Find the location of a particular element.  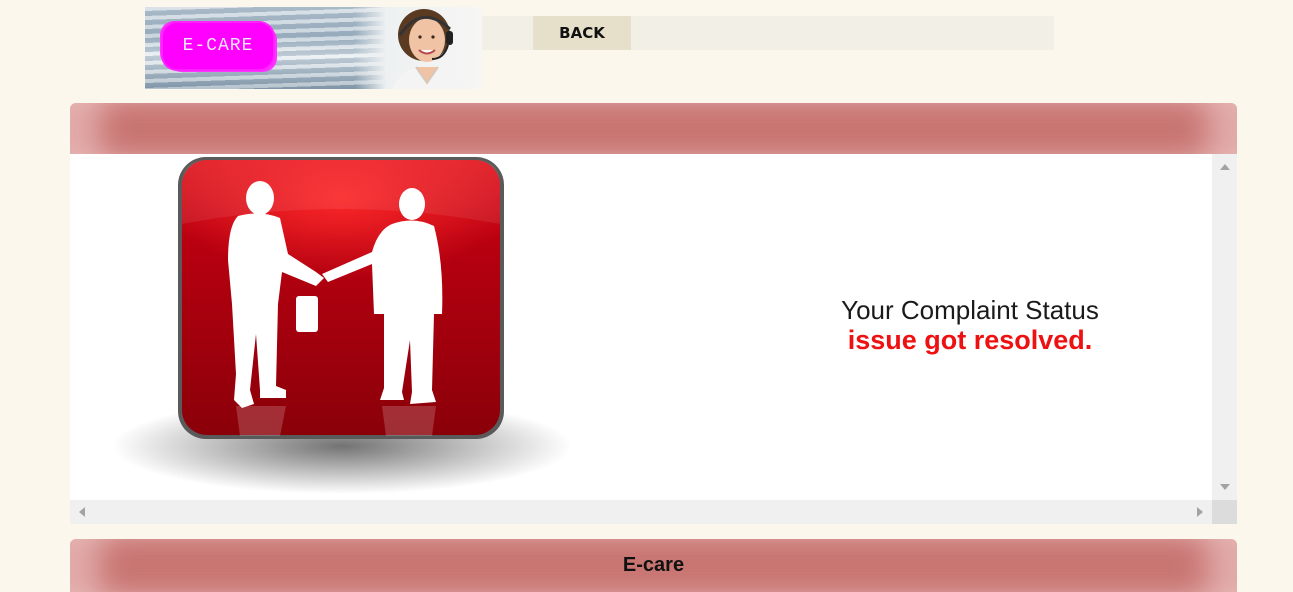

back-button: BACK is located at coordinates (582, 33).